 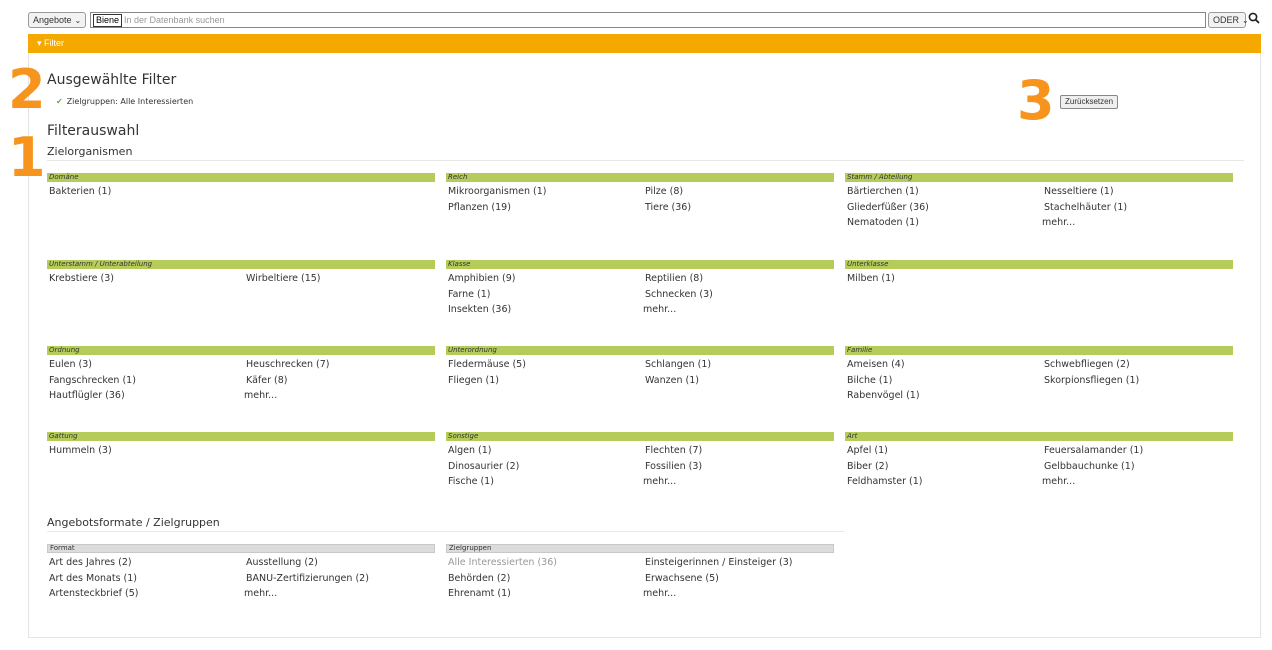 I want to click on filter-option: Gliederfüßer (36), so click(x=888, y=207).